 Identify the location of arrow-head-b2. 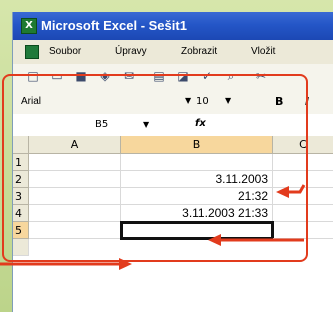
(282, 192).